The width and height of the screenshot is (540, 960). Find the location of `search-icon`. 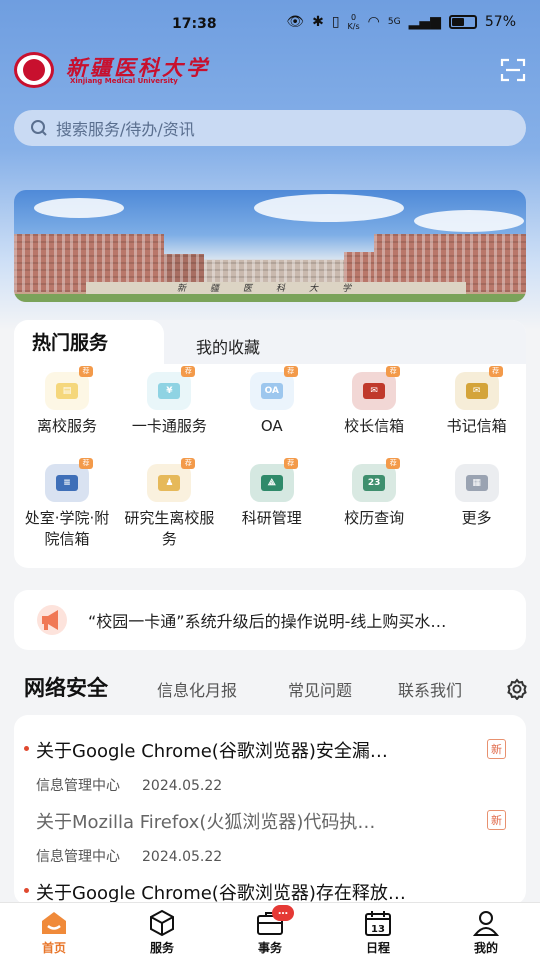

search-icon is located at coordinates (39, 128).